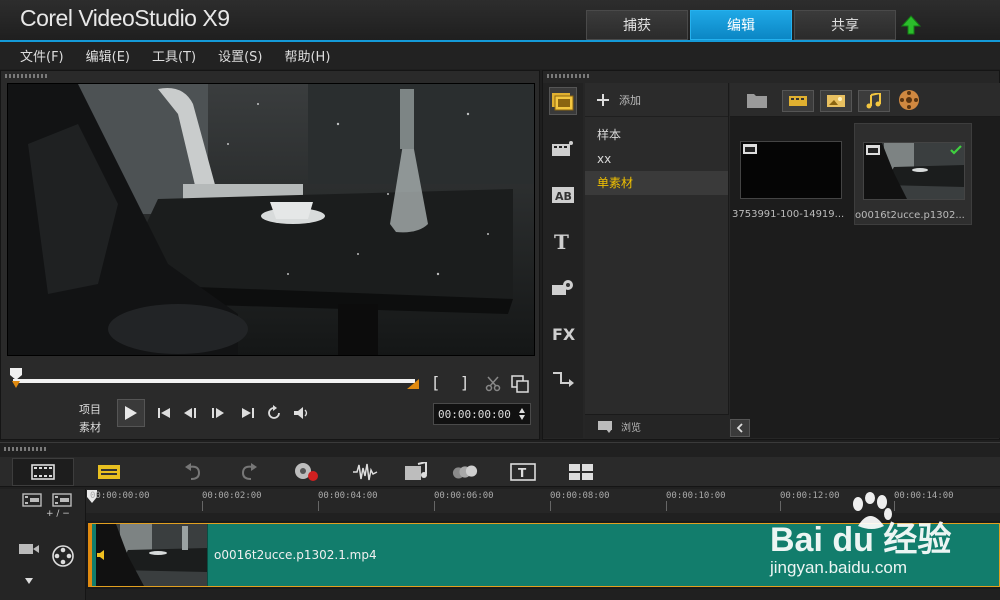 Image resolution: width=1000 pixels, height=600 pixels. I want to click on browse-button: 浏览, so click(657, 426).